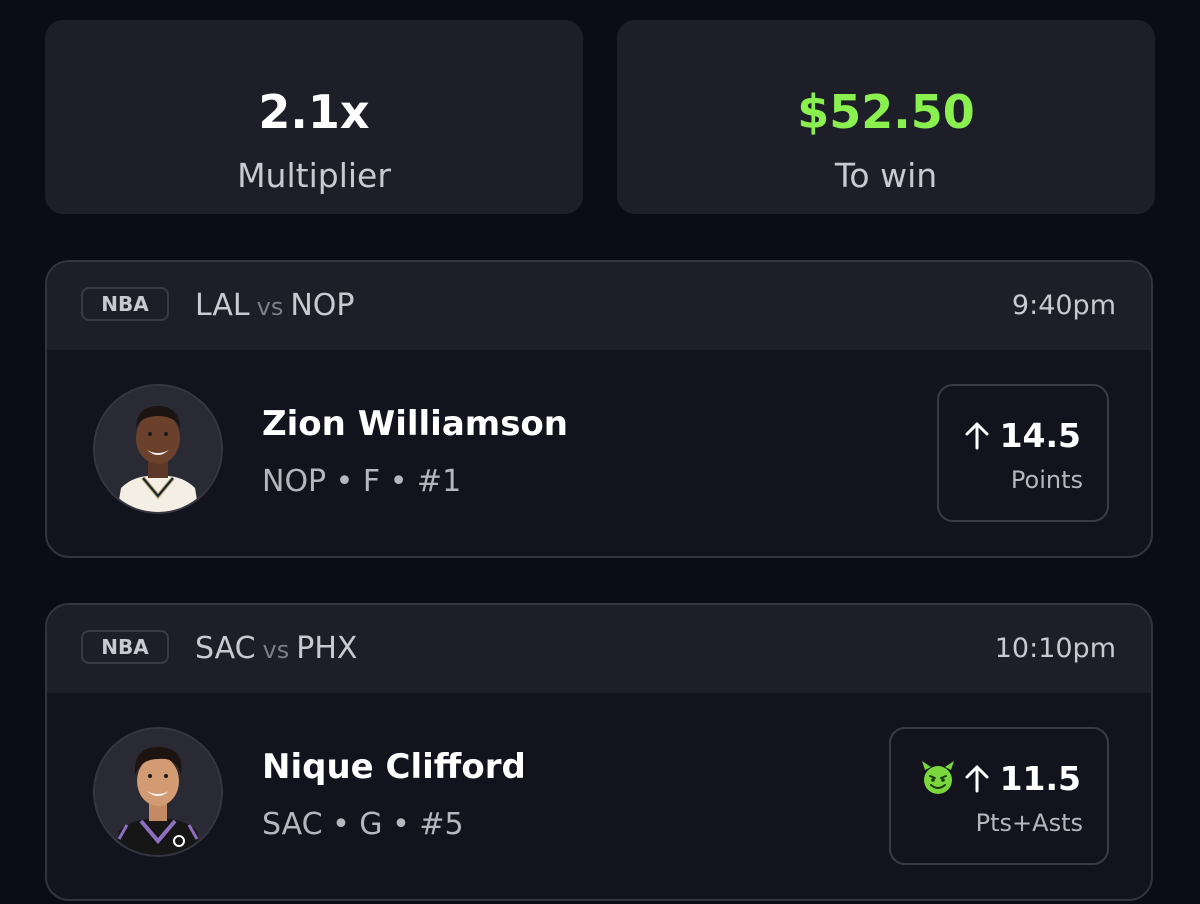 This screenshot has width=1200, height=904. I want to click on player-name: Zion Williamson, so click(415, 424).